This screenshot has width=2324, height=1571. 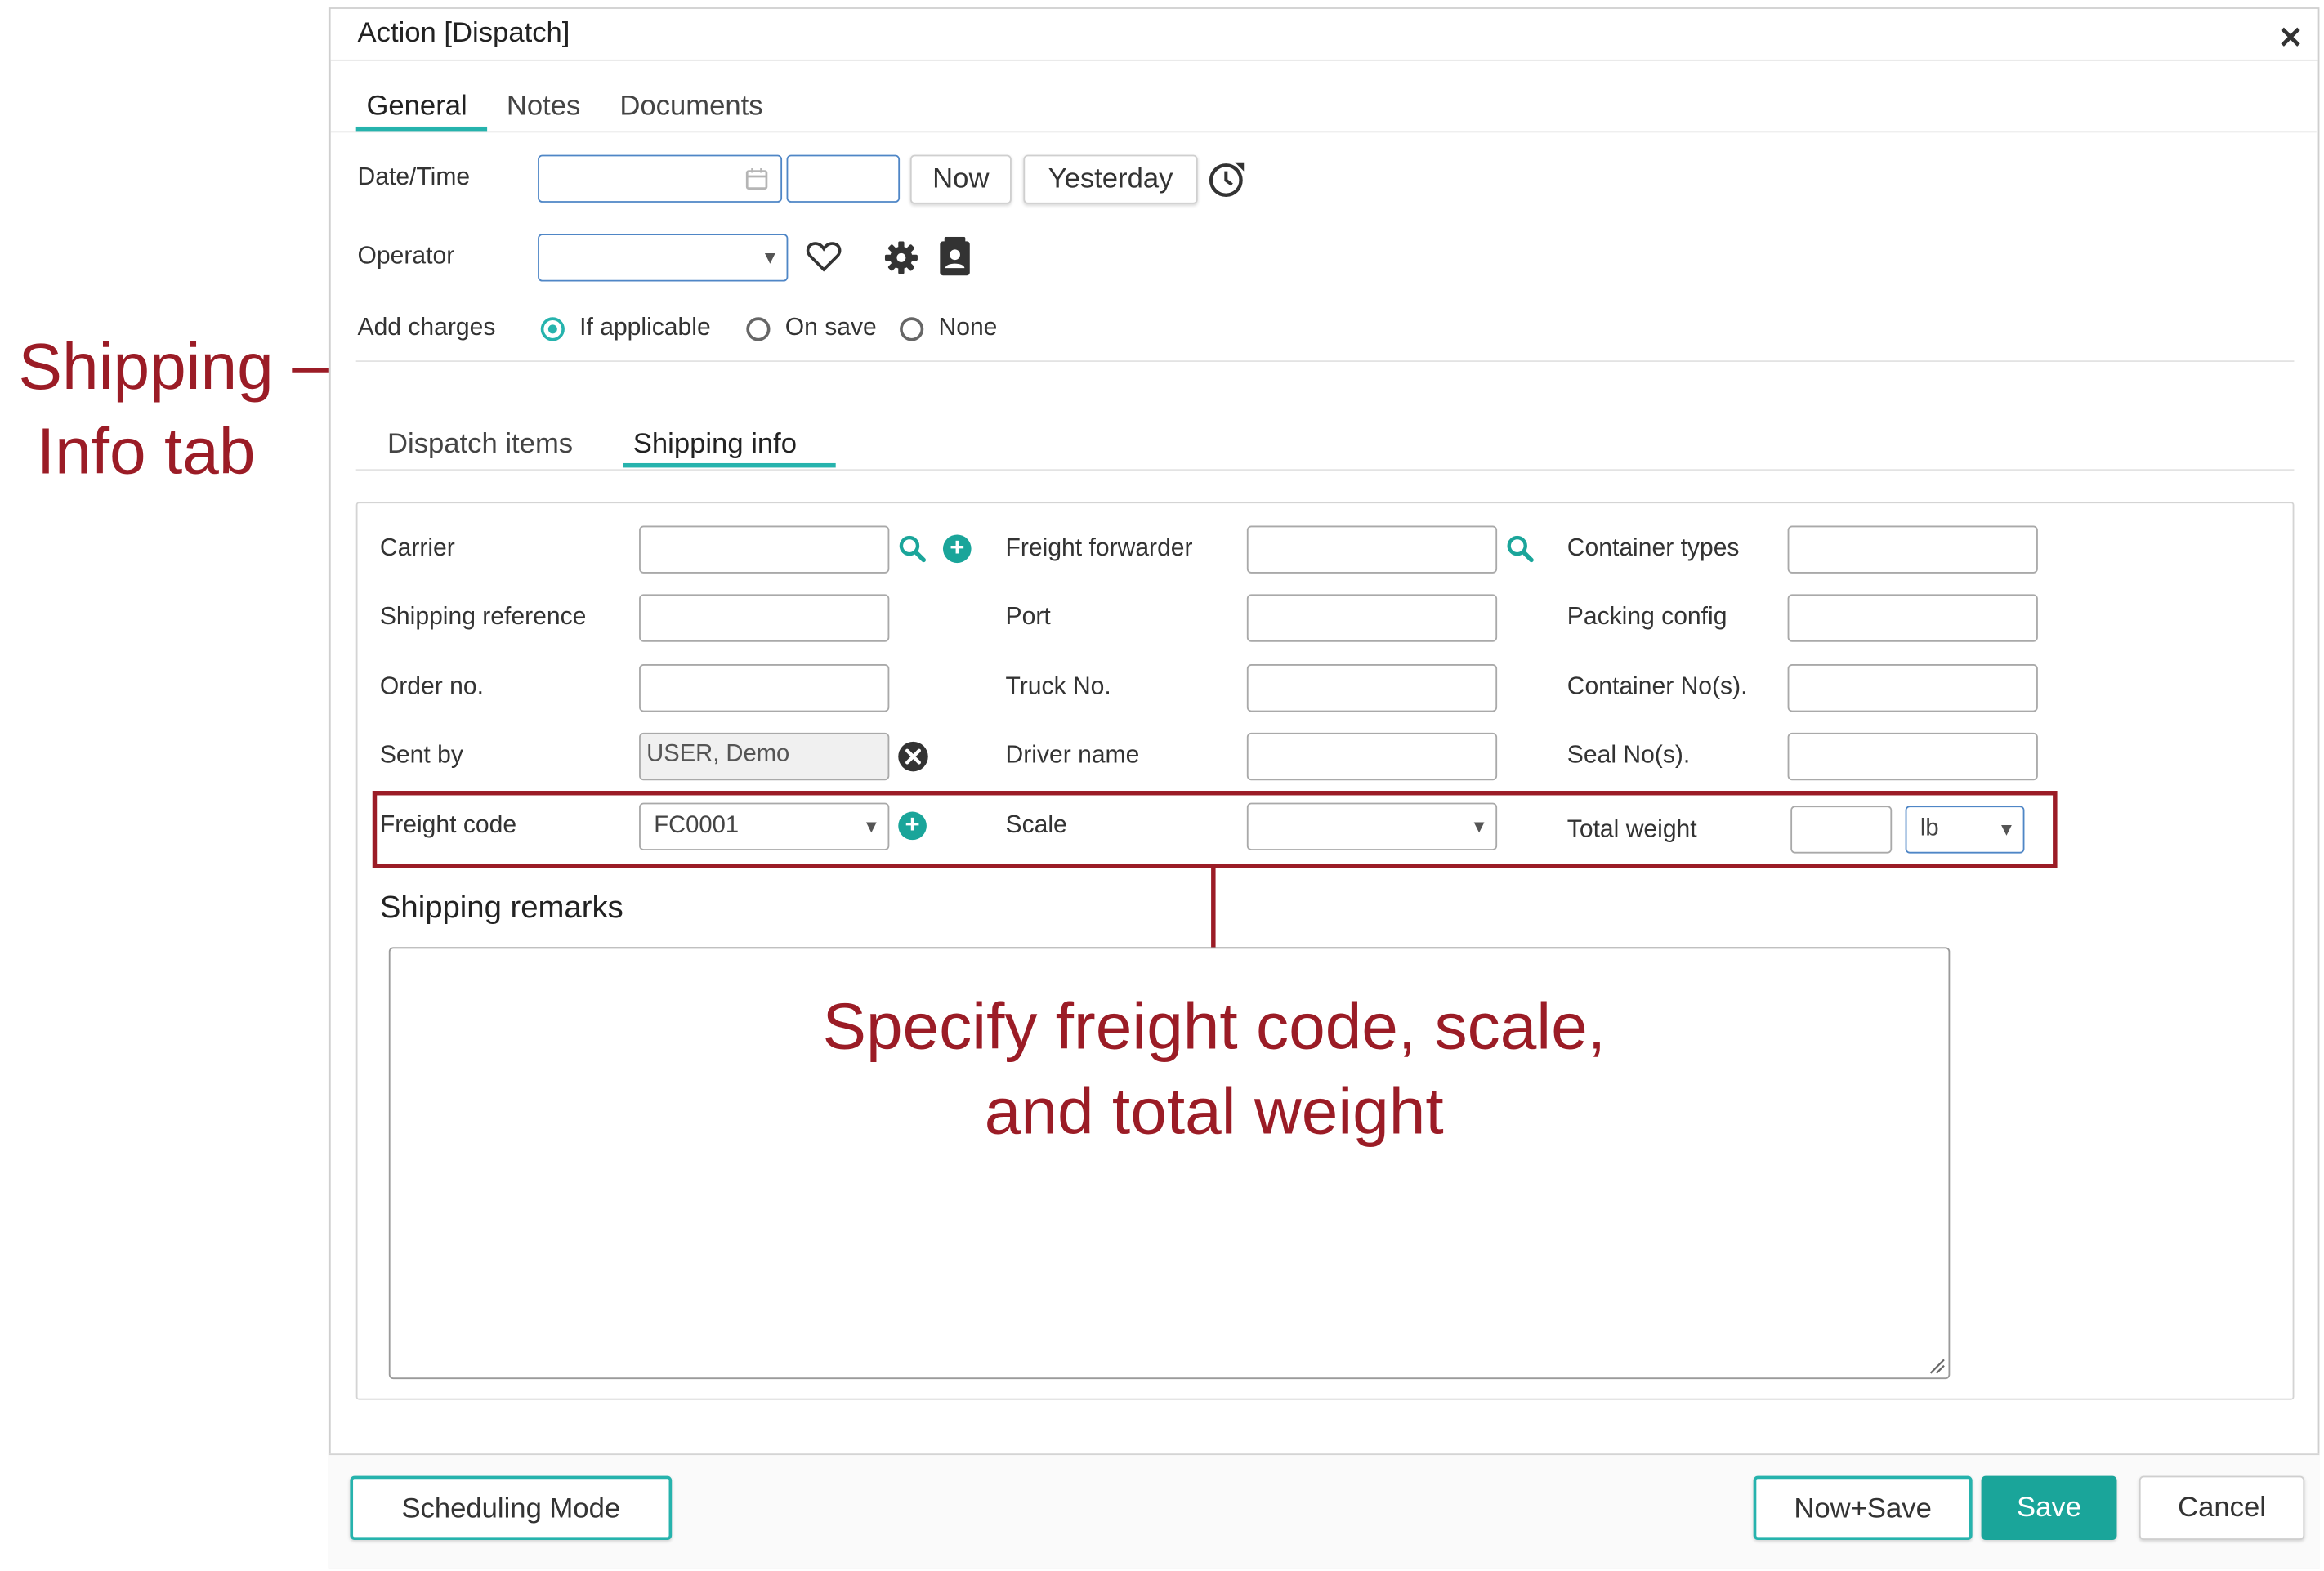 I want to click on general-divider, so click(x=1325, y=361).